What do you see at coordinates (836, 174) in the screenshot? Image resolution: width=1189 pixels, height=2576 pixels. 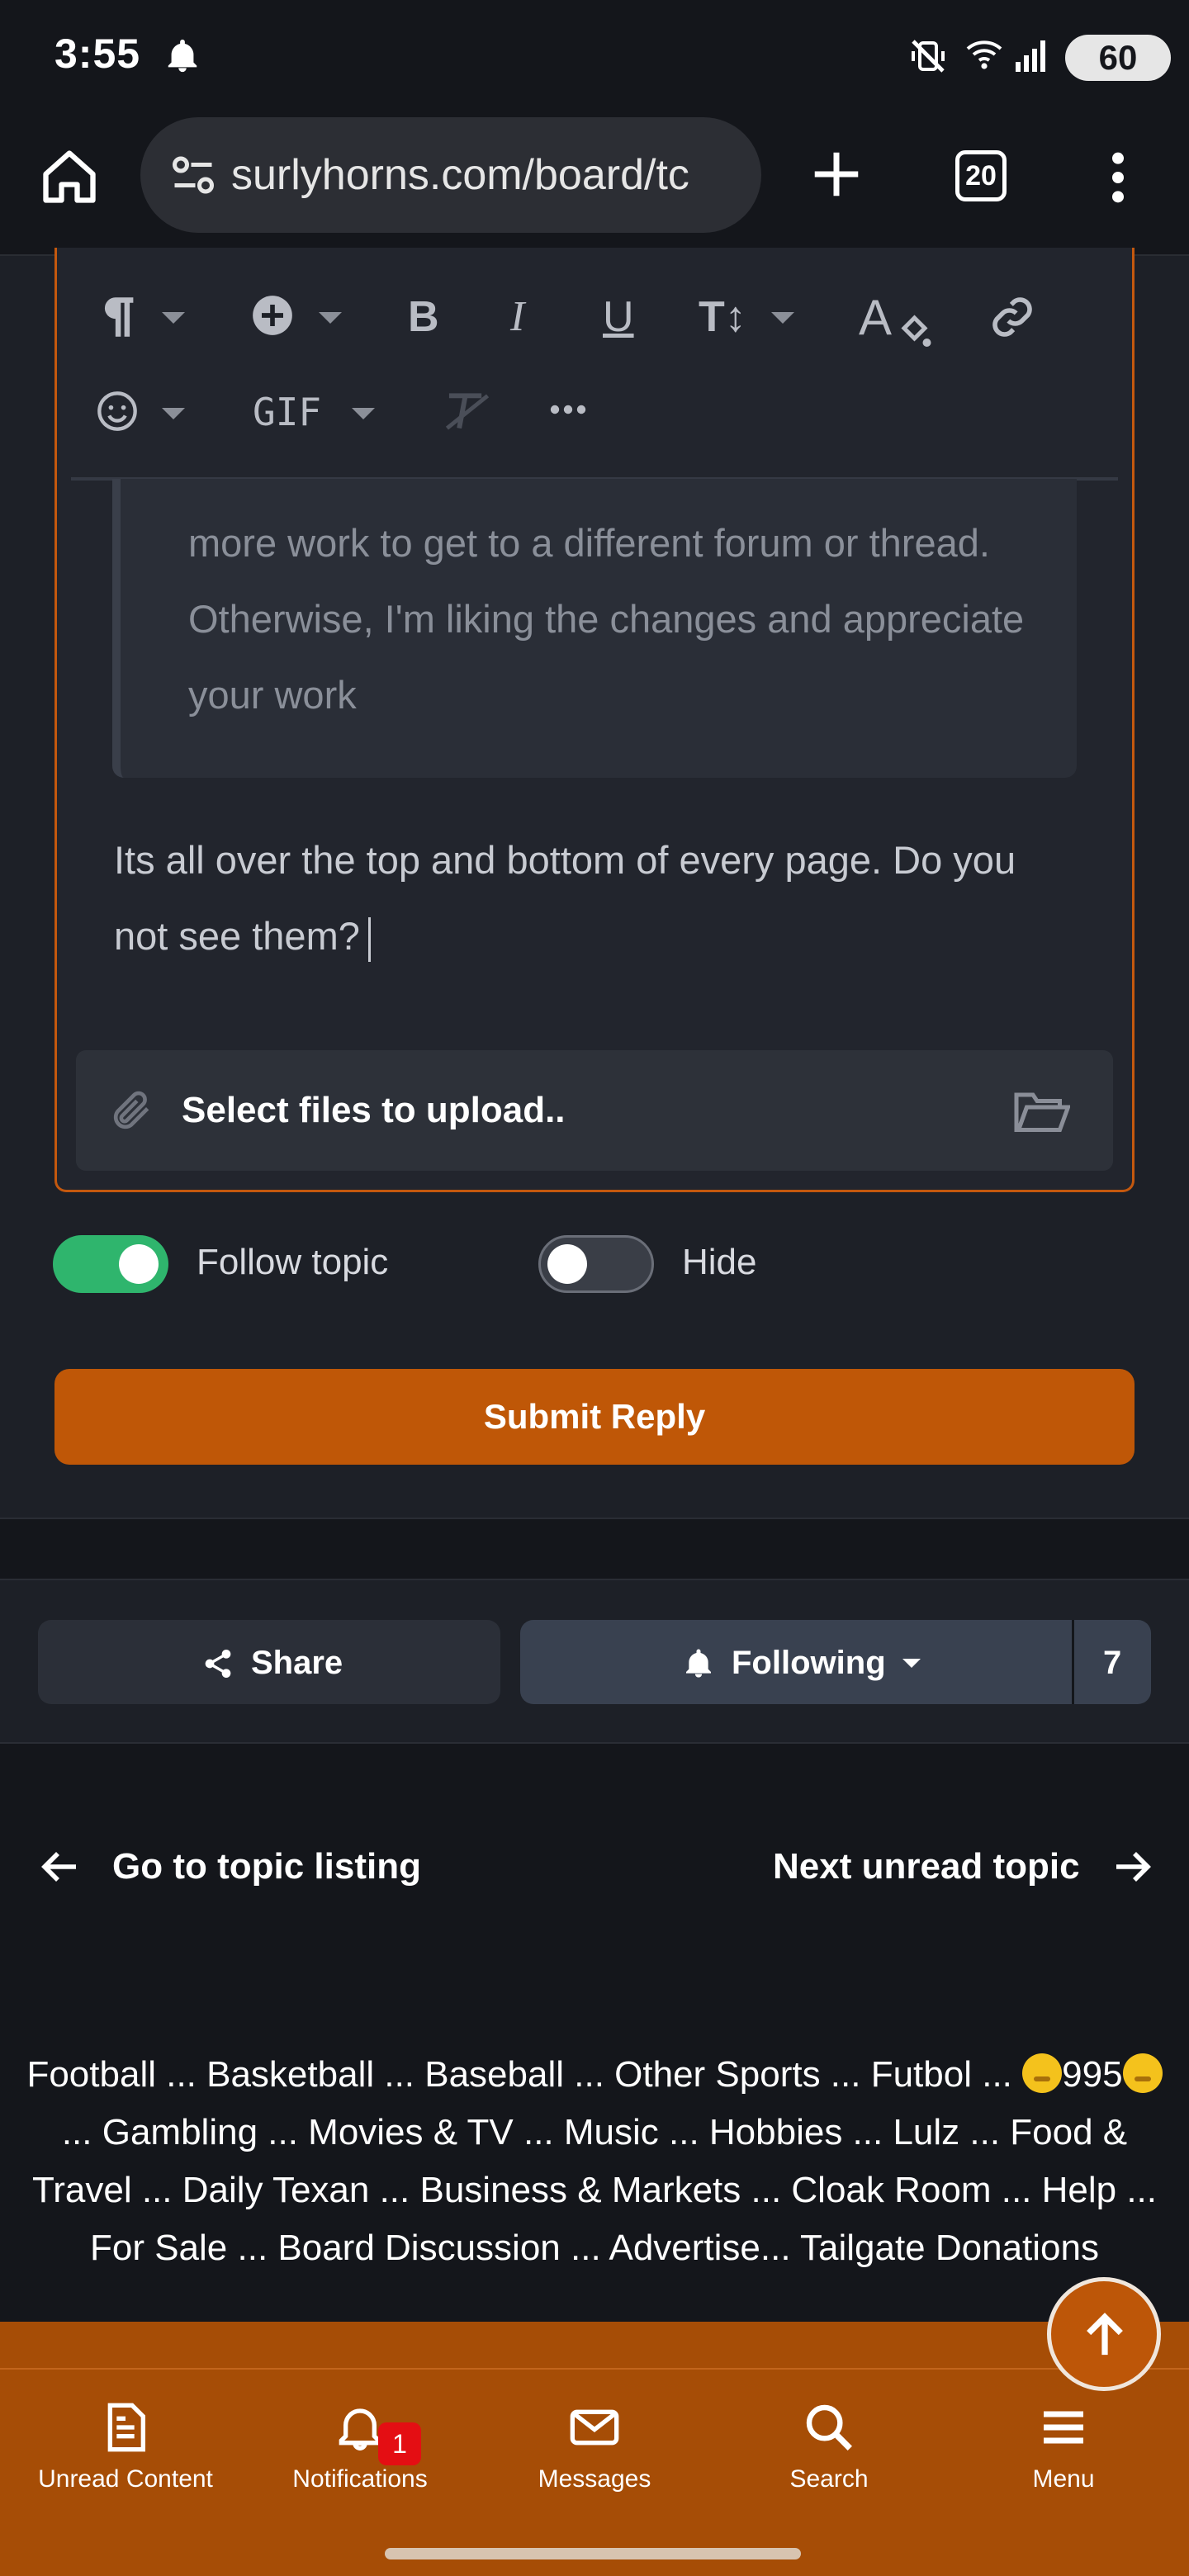 I see `new-tab-icon` at bounding box center [836, 174].